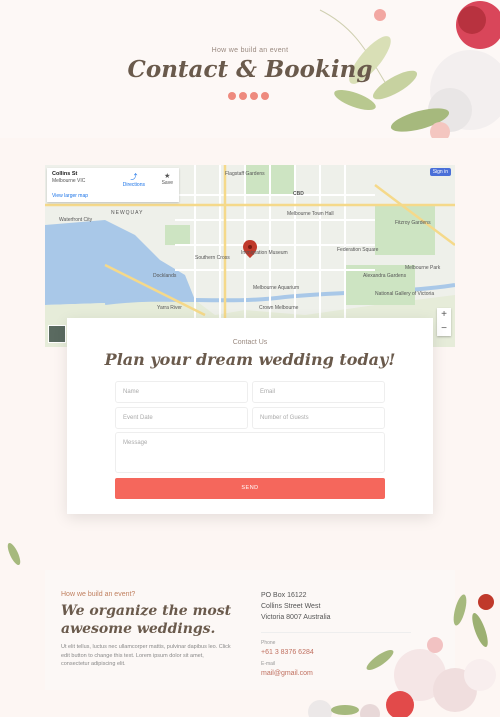 This screenshot has width=500, height=717. I want to click on hero-eyebrow: How we build an event, so click(250, 50).